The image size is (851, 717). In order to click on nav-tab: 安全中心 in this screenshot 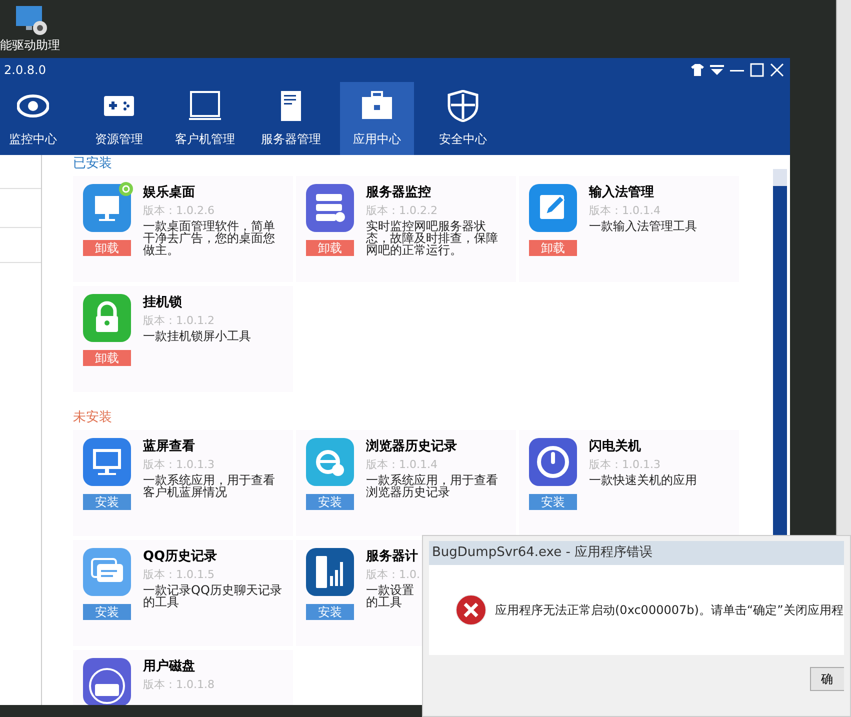, I will do `click(463, 118)`.